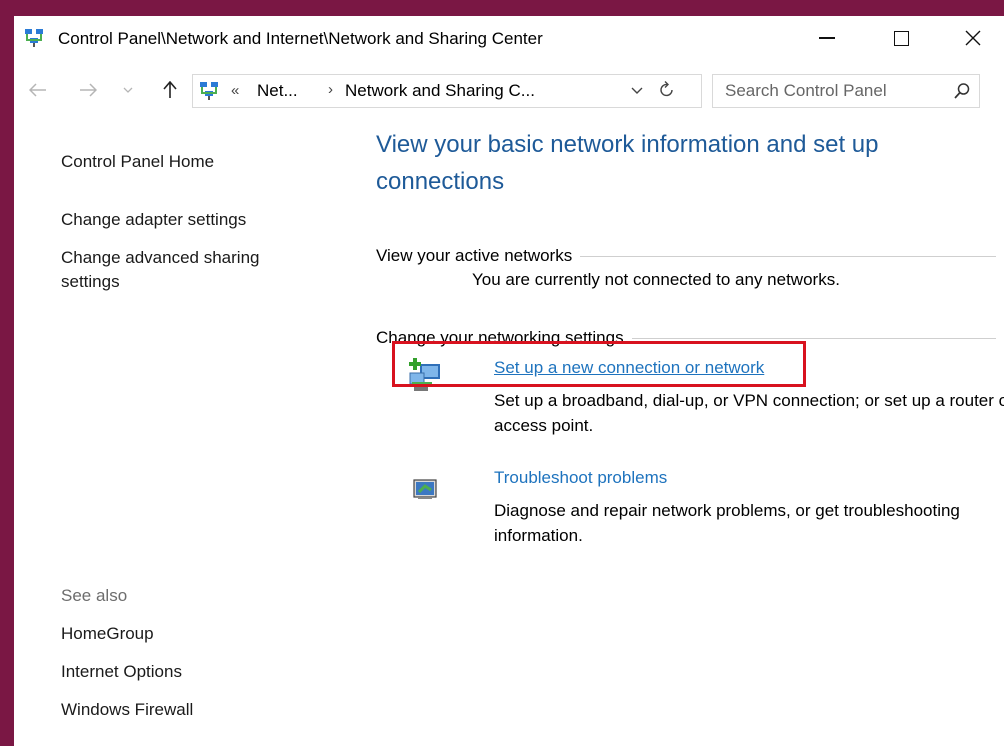  I want to click on address-dropdown-button, so click(637, 91).